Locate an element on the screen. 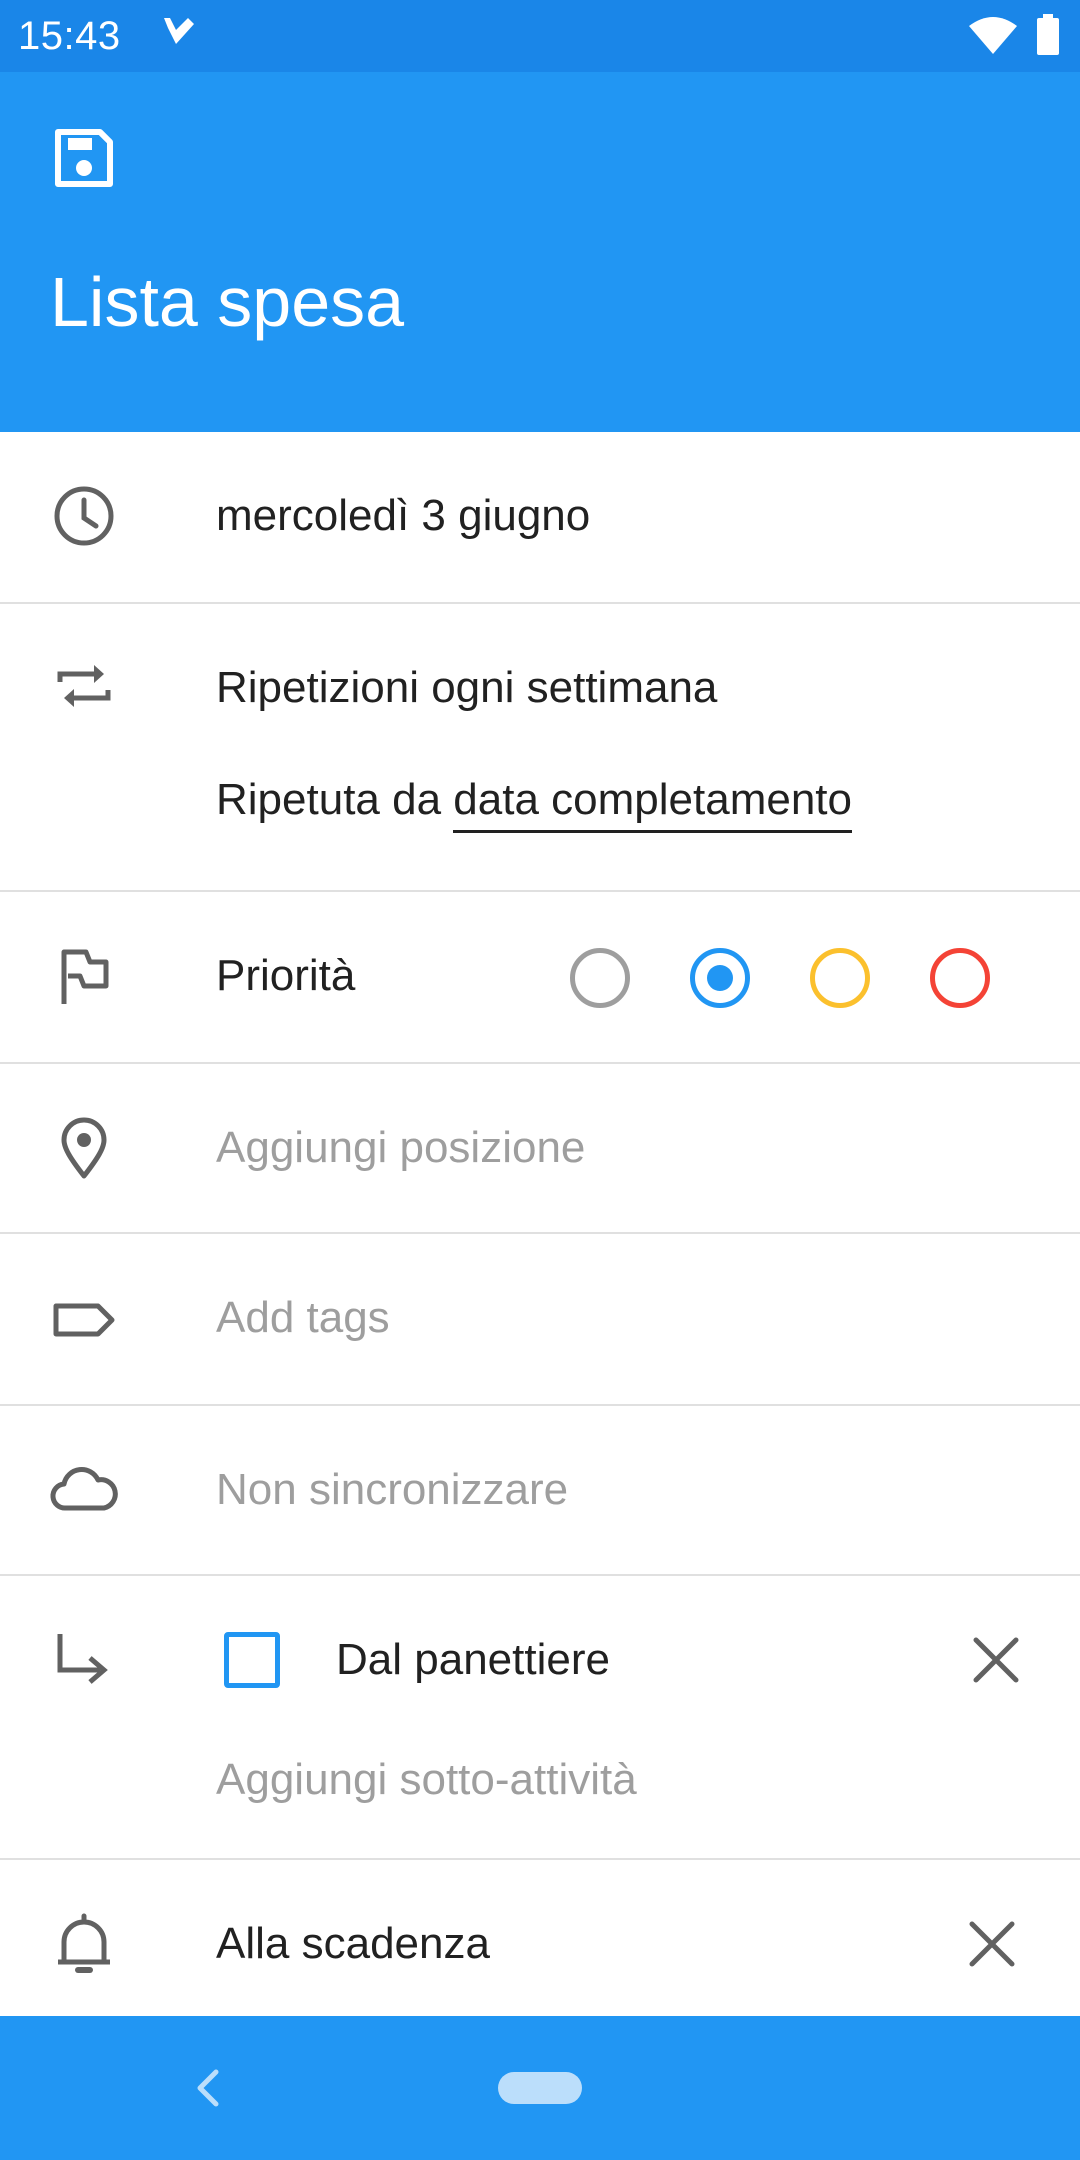 This screenshot has width=1080, height=2160. home-pill-icon is located at coordinates (540, 2088).